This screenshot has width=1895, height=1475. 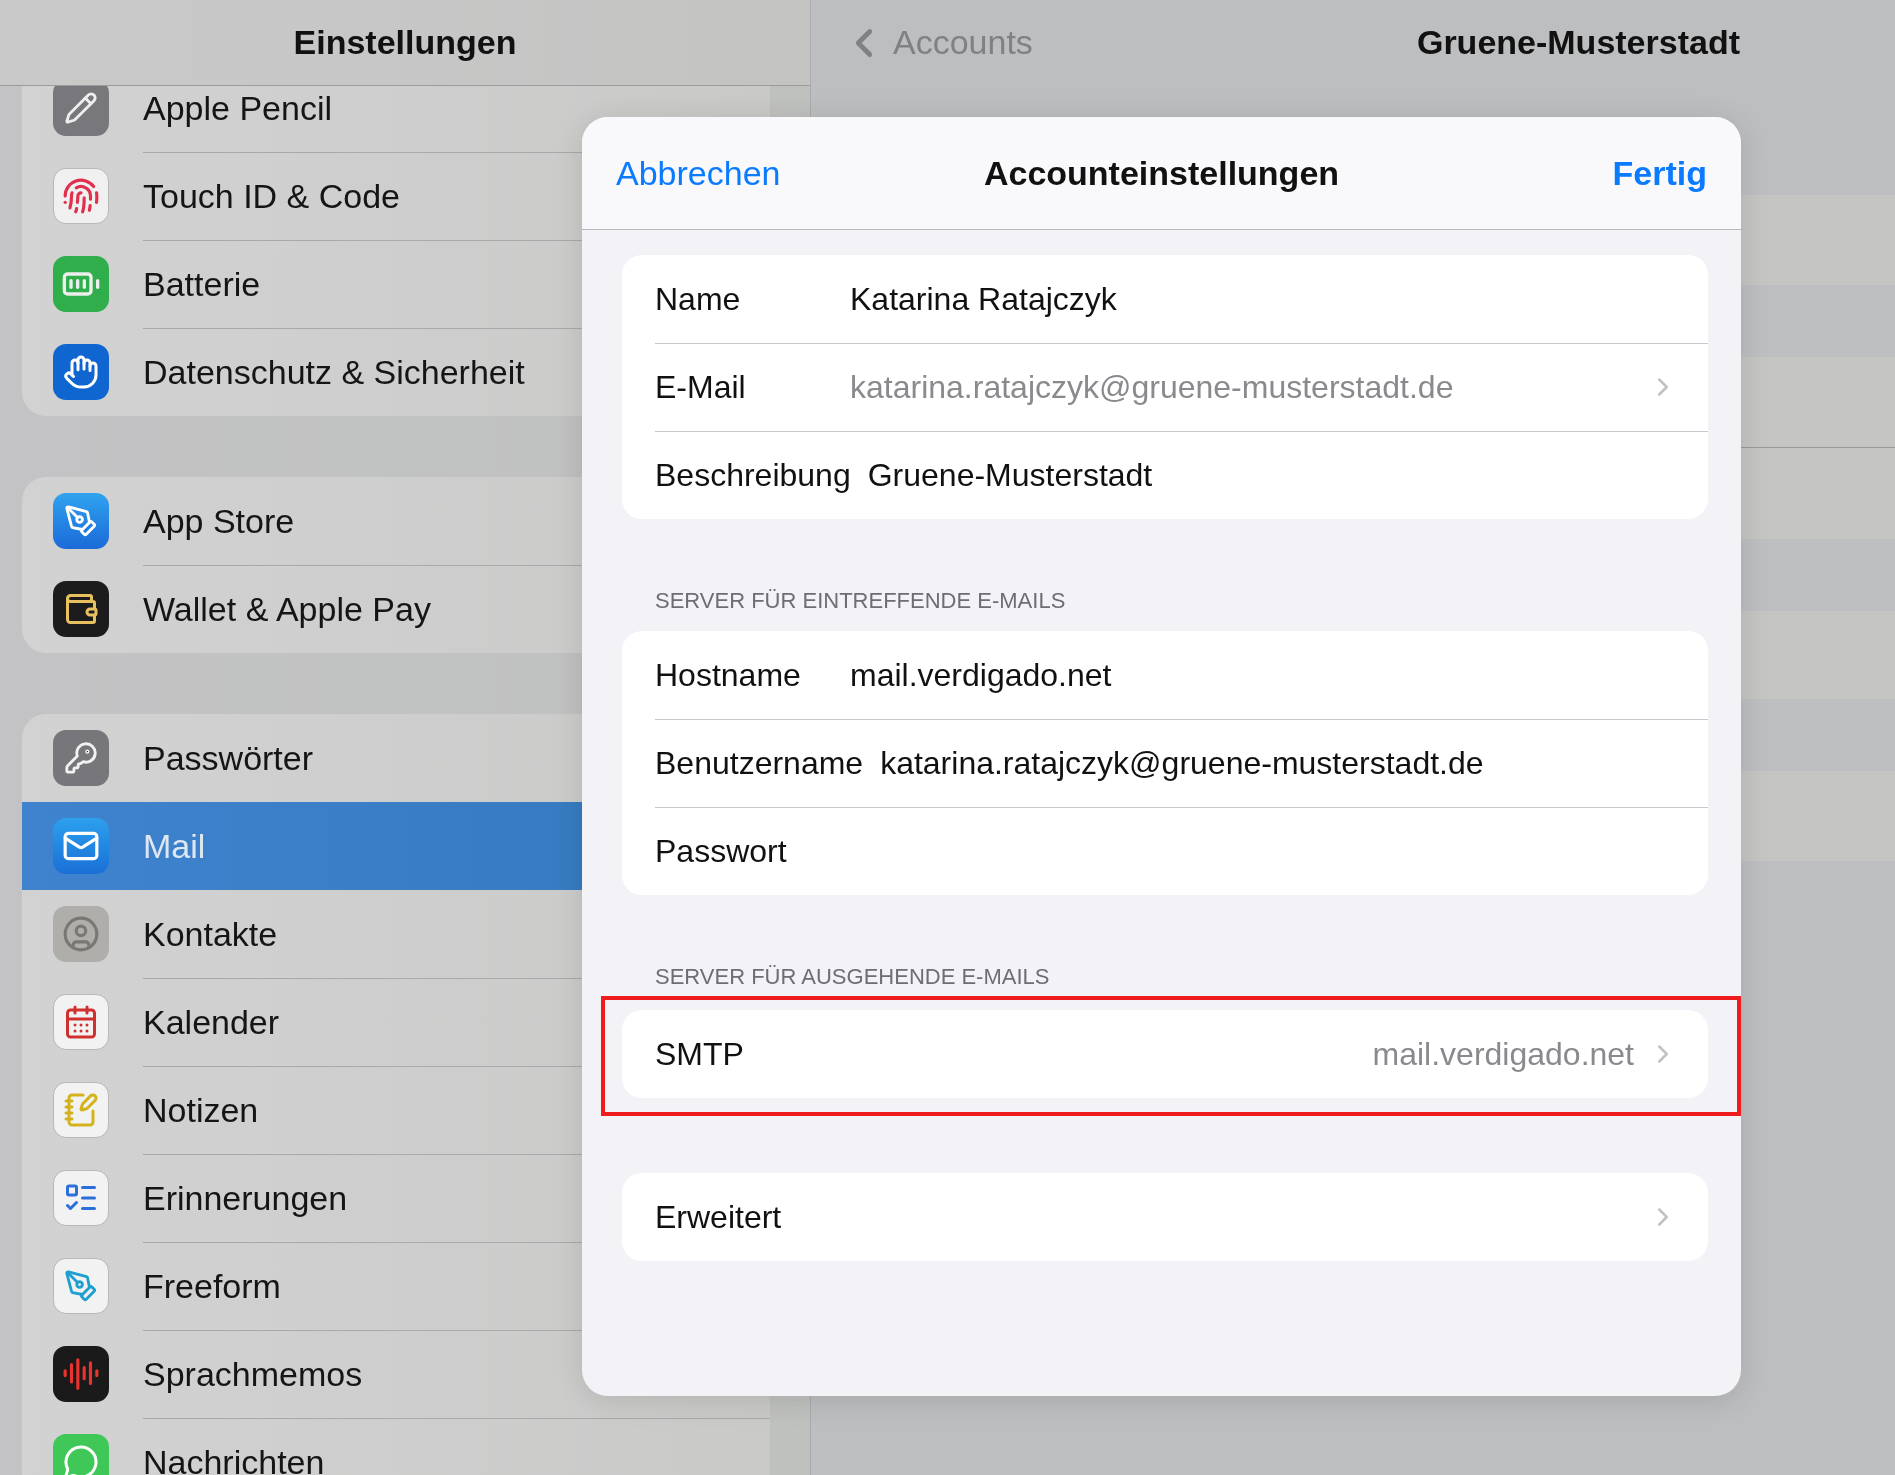 What do you see at coordinates (81, 846) in the screenshot?
I see `envelope-icon` at bounding box center [81, 846].